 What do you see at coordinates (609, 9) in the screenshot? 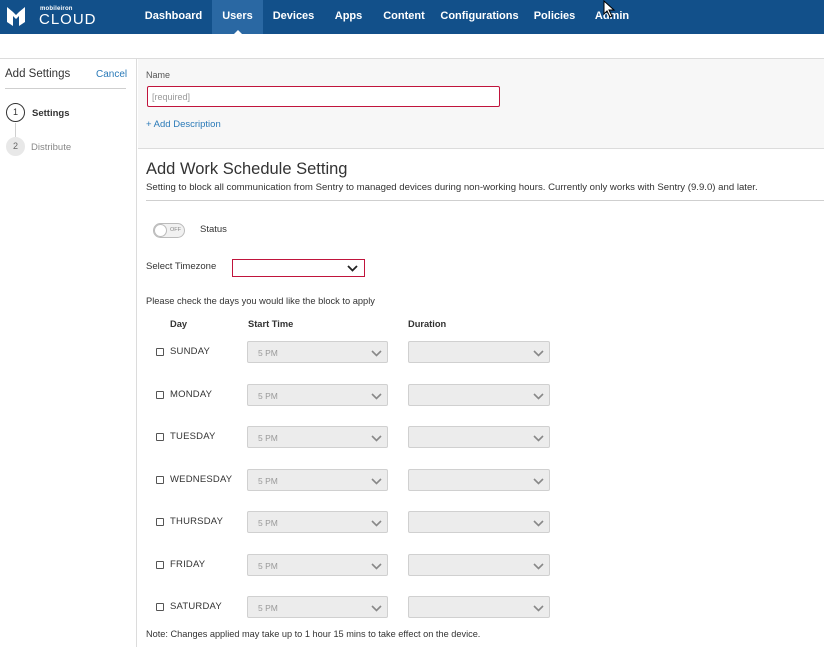
I see `mouse-pointer-icon` at bounding box center [609, 9].